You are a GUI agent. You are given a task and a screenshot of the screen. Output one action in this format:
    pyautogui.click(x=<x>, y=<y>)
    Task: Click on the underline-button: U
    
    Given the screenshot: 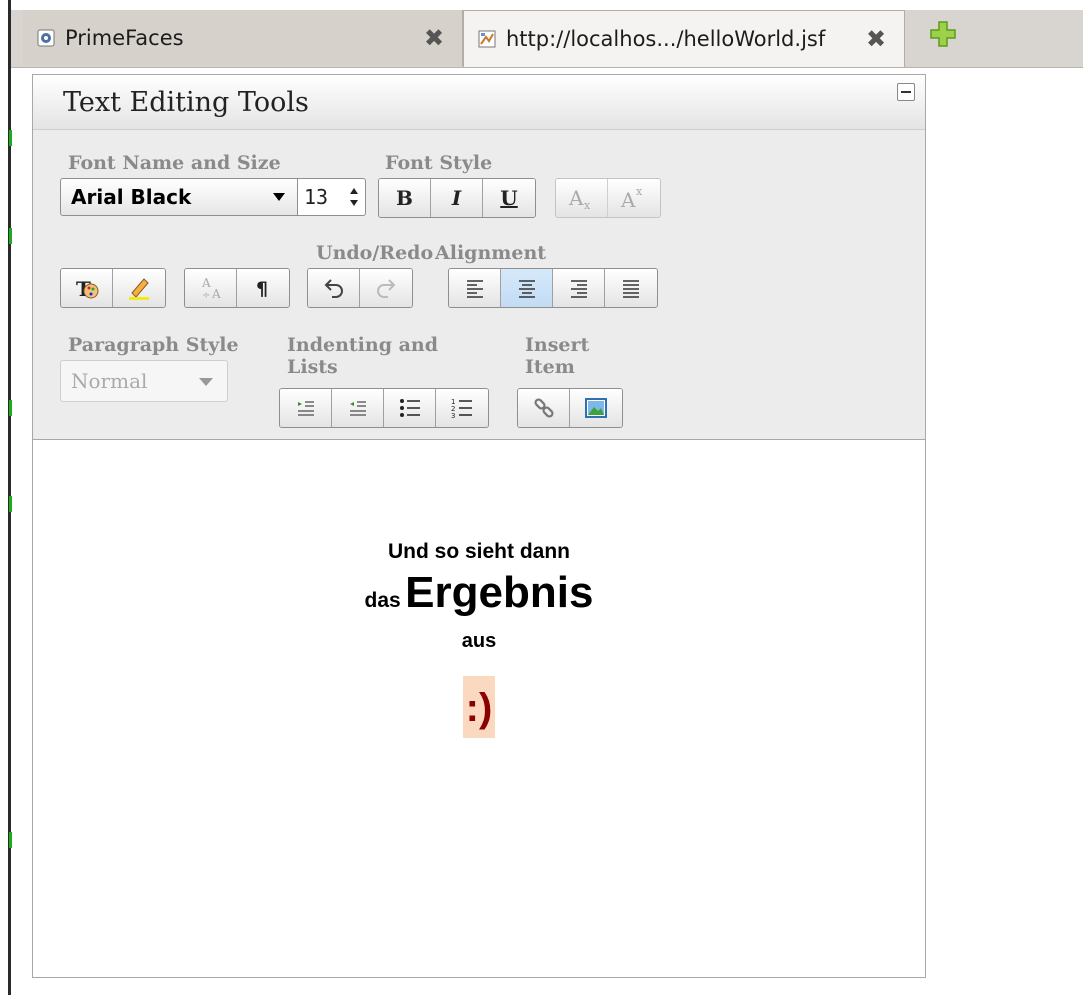 What is the action you would take?
    pyautogui.click(x=509, y=198)
    